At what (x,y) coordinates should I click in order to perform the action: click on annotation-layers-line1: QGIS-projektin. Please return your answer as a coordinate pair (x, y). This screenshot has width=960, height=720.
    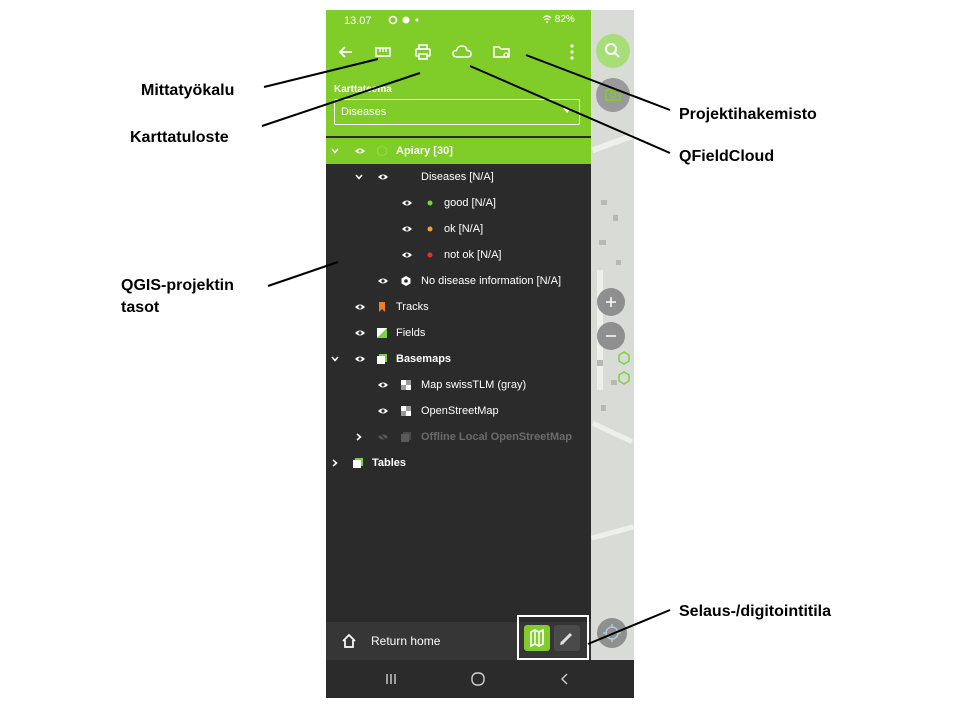
    Looking at the image, I should click on (177, 285).